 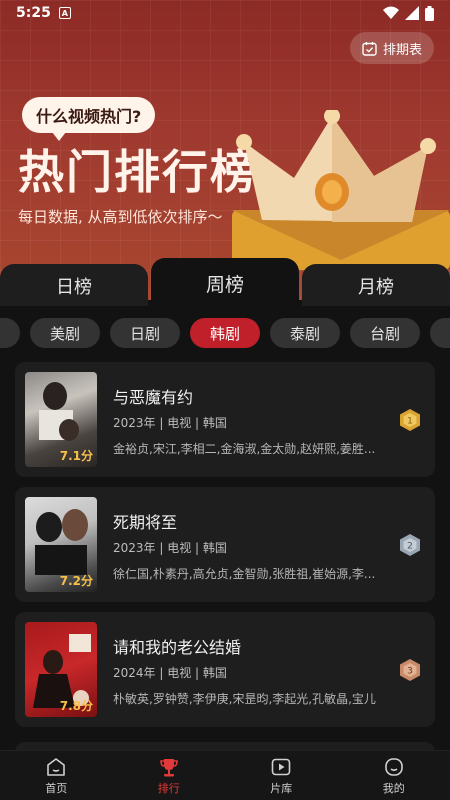 I want to click on status-bar: 5:25 A, so click(x=225, y=13).